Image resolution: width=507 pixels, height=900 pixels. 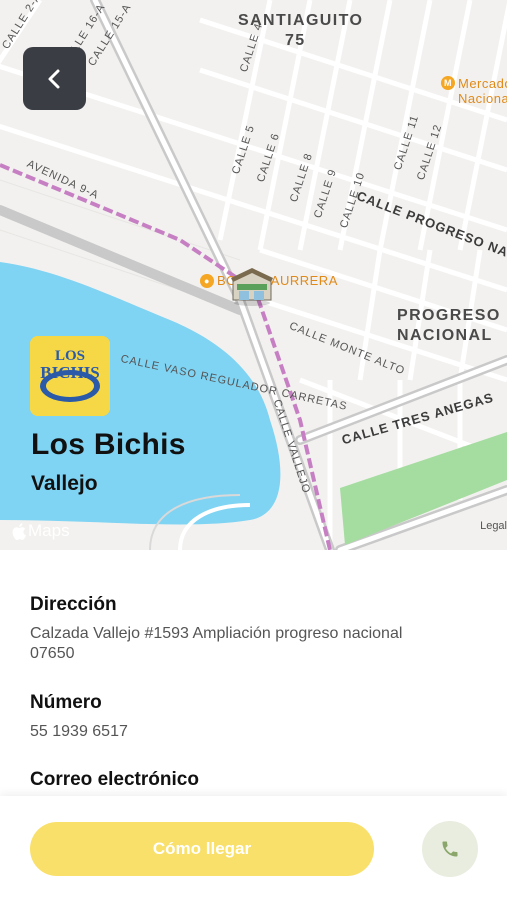 I want to click on map-label-progreso-1: PROGRESO, so click(x=449, y=315).